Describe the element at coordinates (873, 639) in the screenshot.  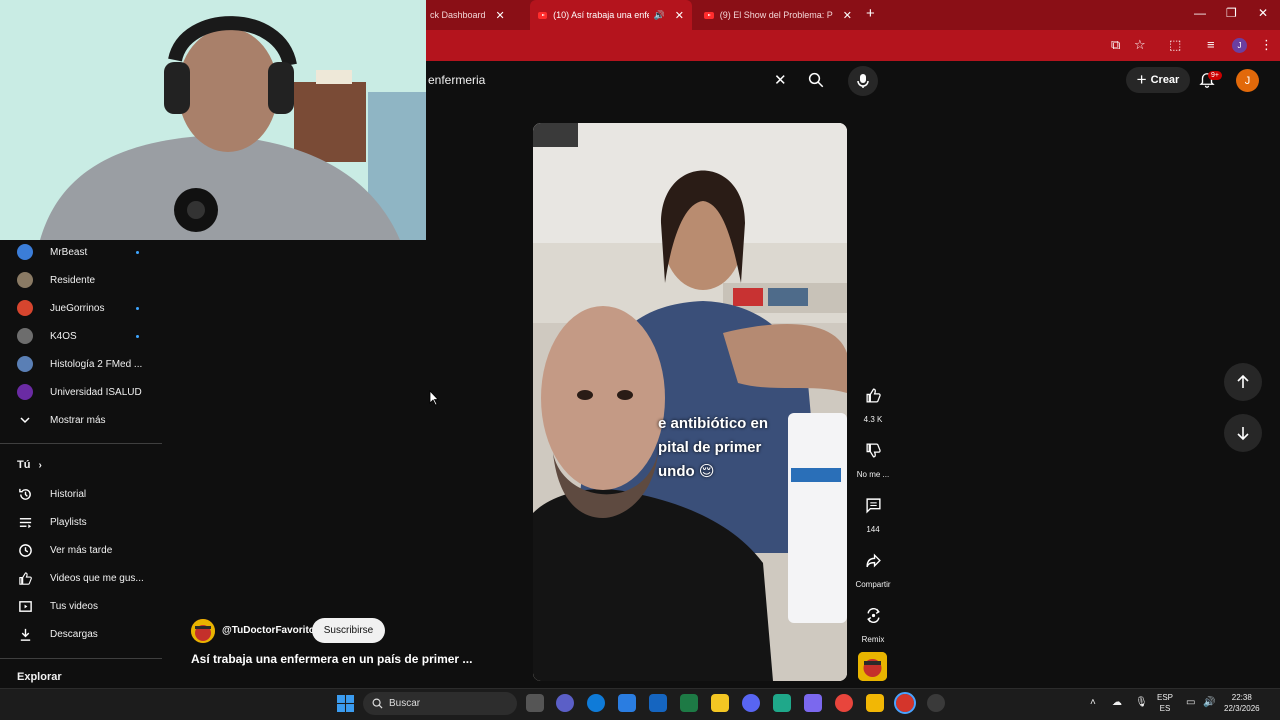
I see `remix-label: Remix` at that location.